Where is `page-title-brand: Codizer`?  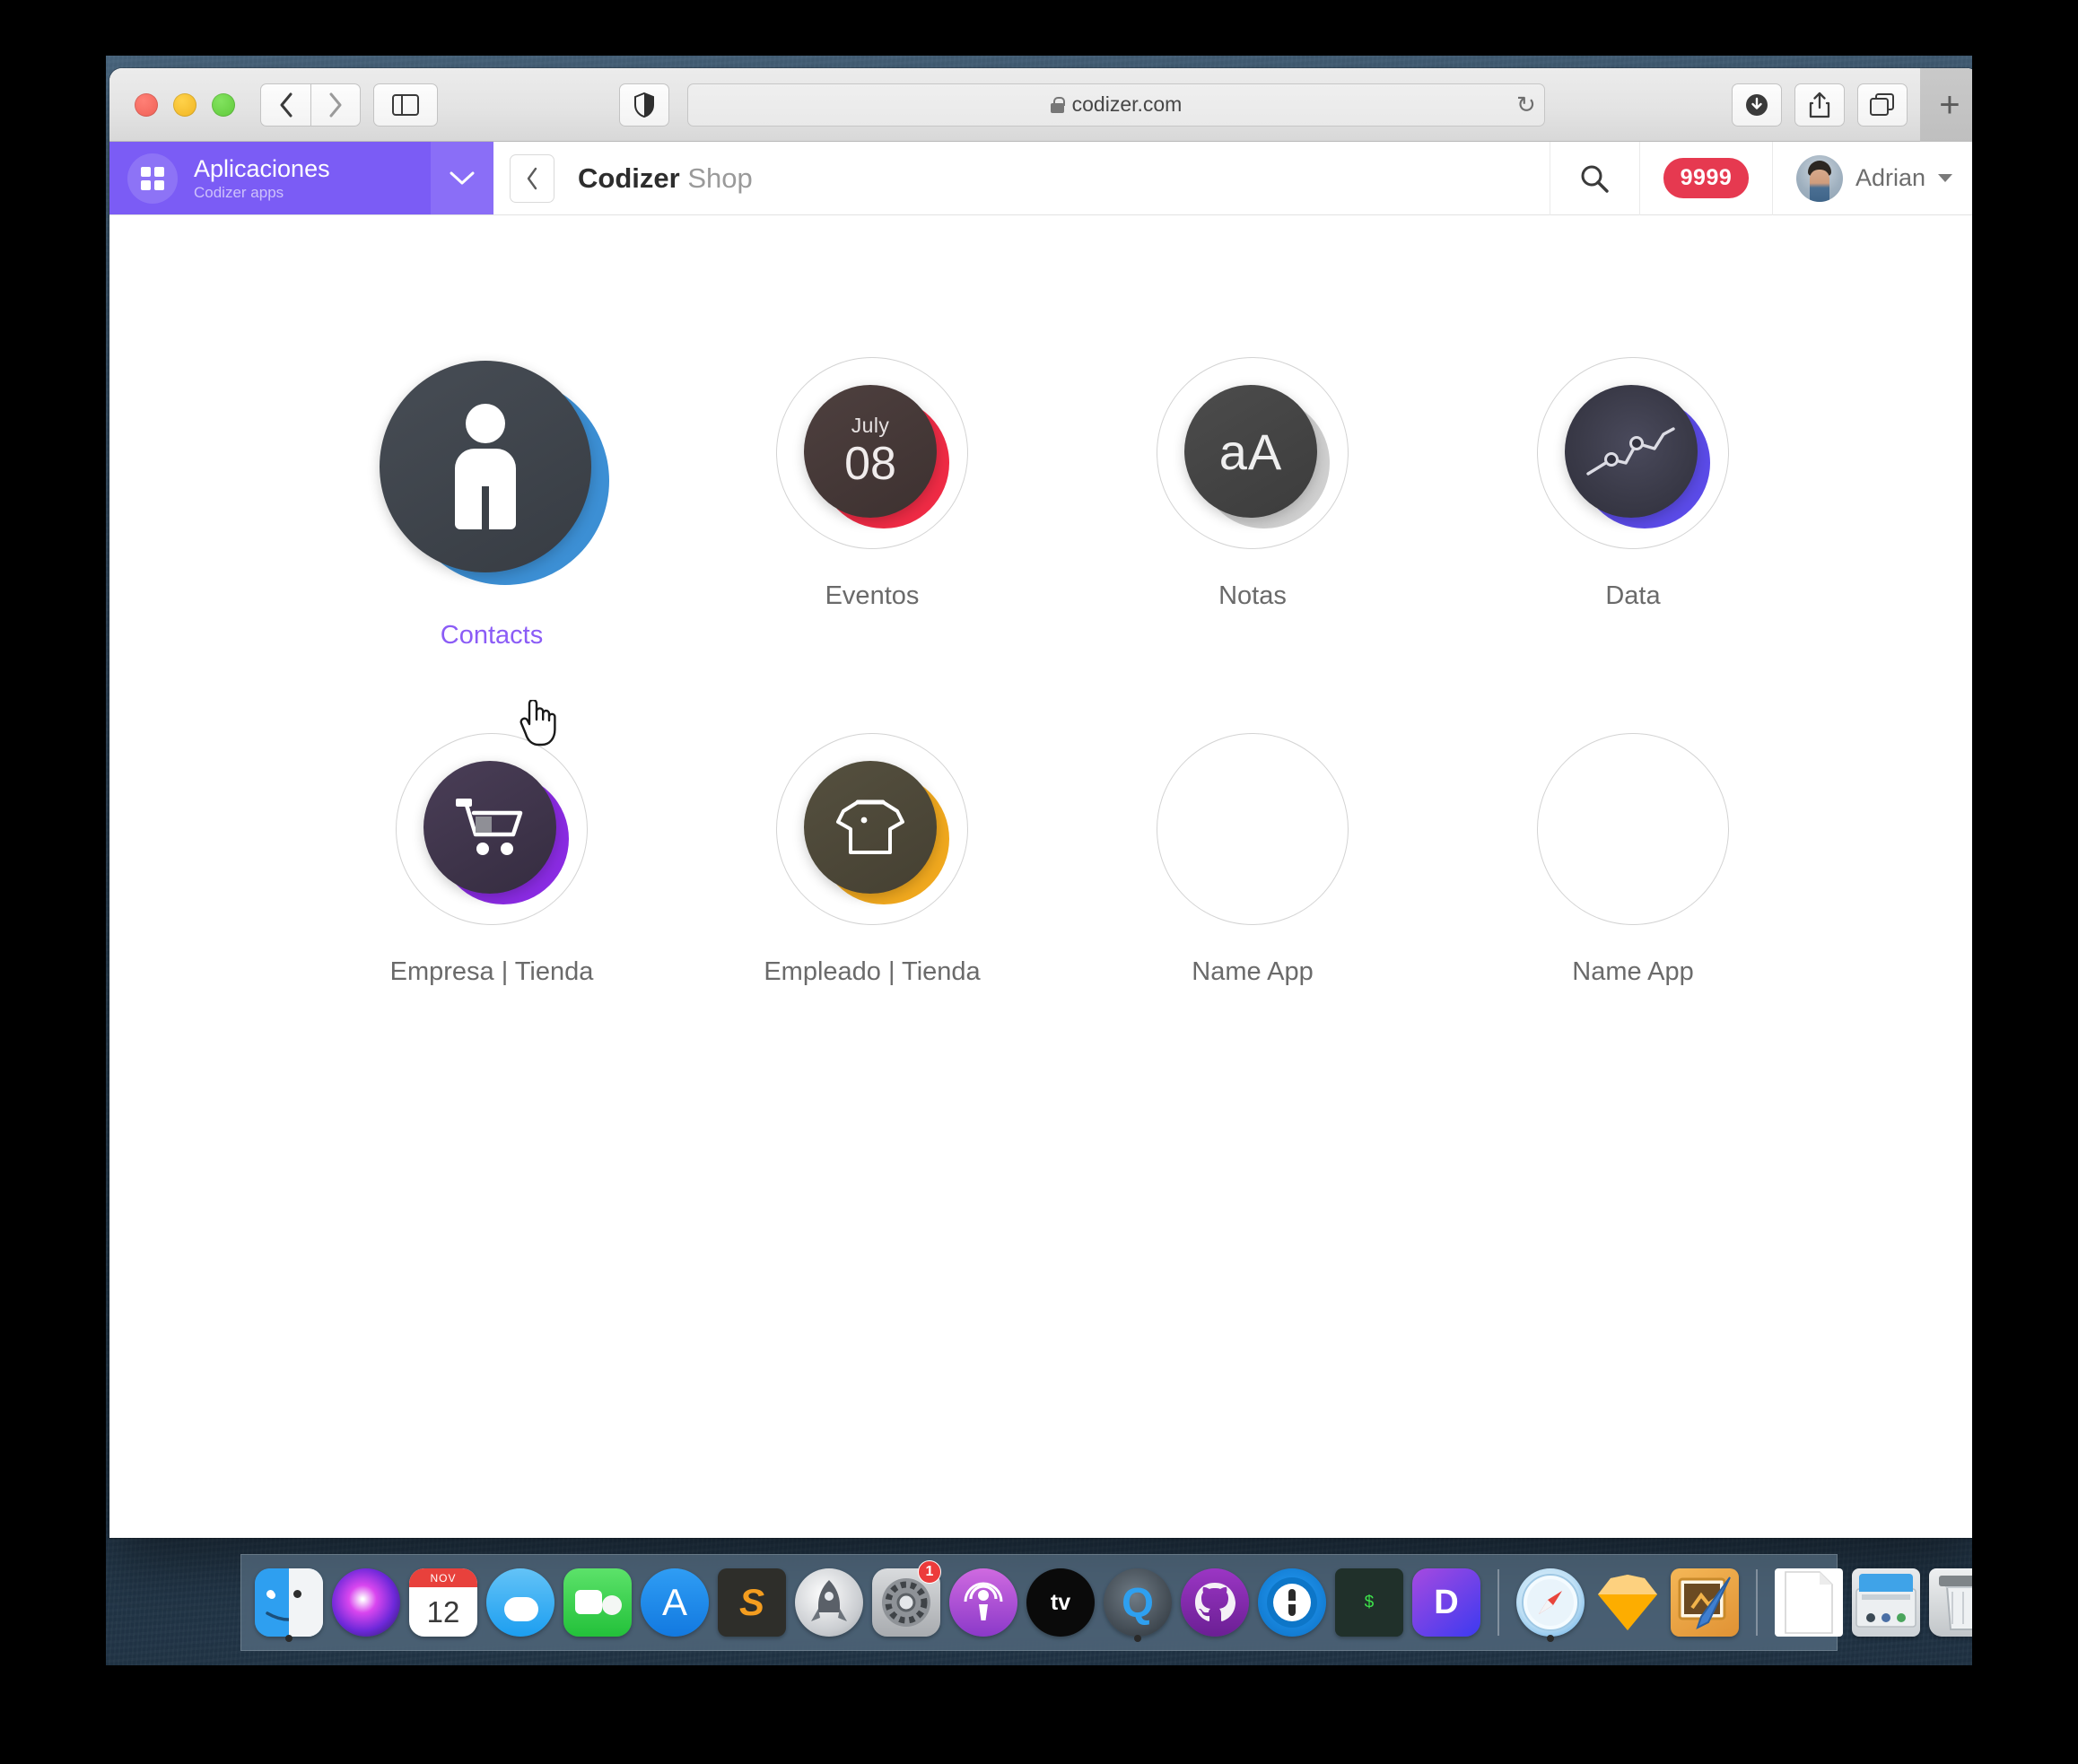 page-title-brand: Codizer is located at coordinates (629, 178).